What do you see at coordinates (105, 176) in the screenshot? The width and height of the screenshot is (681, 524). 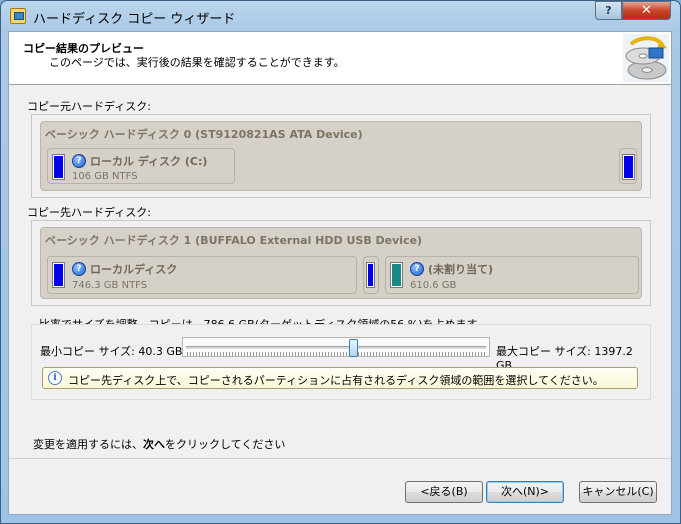 I see `partition-size: 106 GB NTFS` at bounding box center [105, 176].